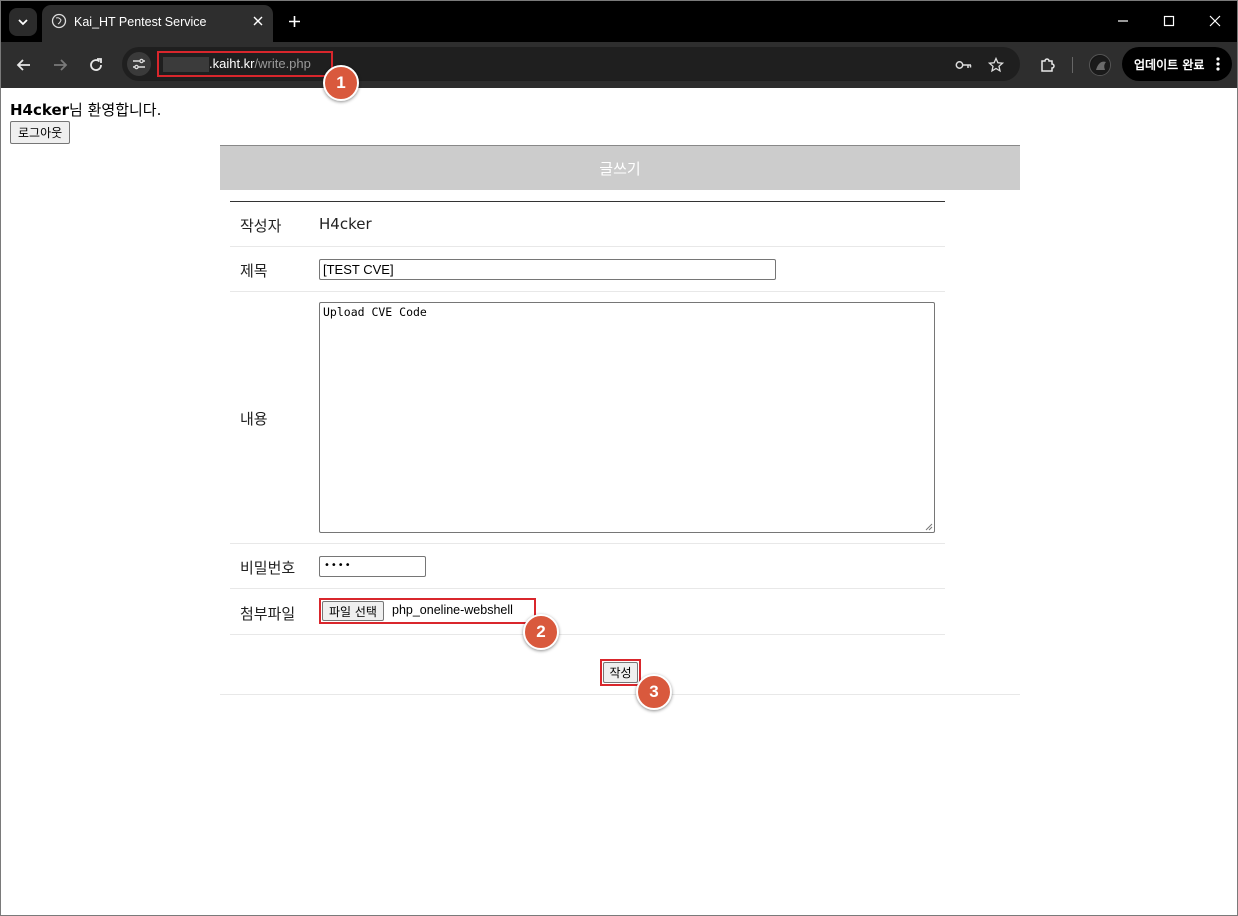 The width and height of the screenshot is (1238, 916). Describe the element at coordinates (186, 64) in the screenshot. I see `url-redaction` at that location.